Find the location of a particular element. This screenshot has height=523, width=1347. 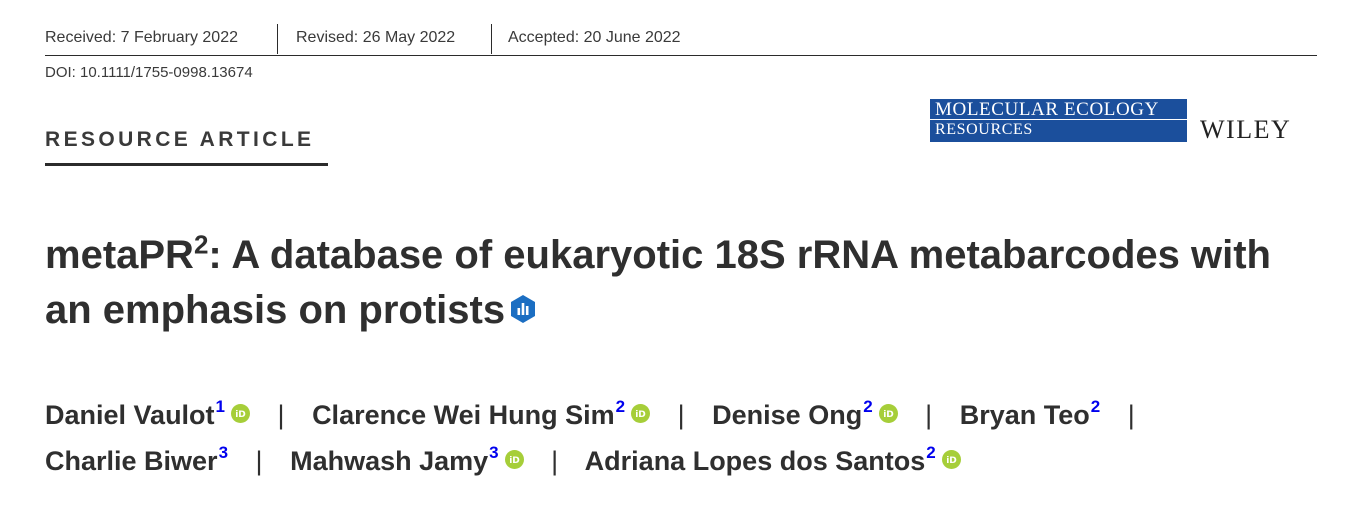

author: Clarence Wei Hung Sim2 iD is located at coordinates (481, 413).